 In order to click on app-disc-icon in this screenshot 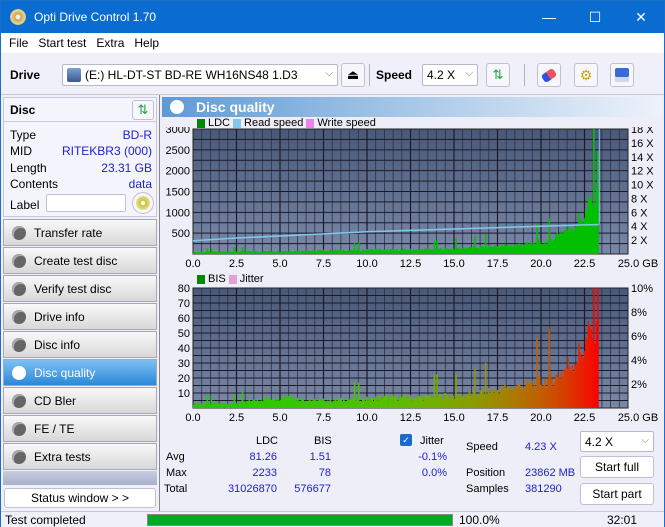, I will do `click(18, 17)`.